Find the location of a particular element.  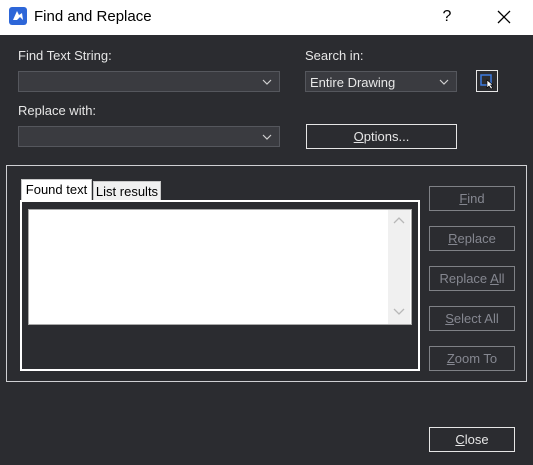

replace-all-button: Replace All is located at coordinates (472, 278).